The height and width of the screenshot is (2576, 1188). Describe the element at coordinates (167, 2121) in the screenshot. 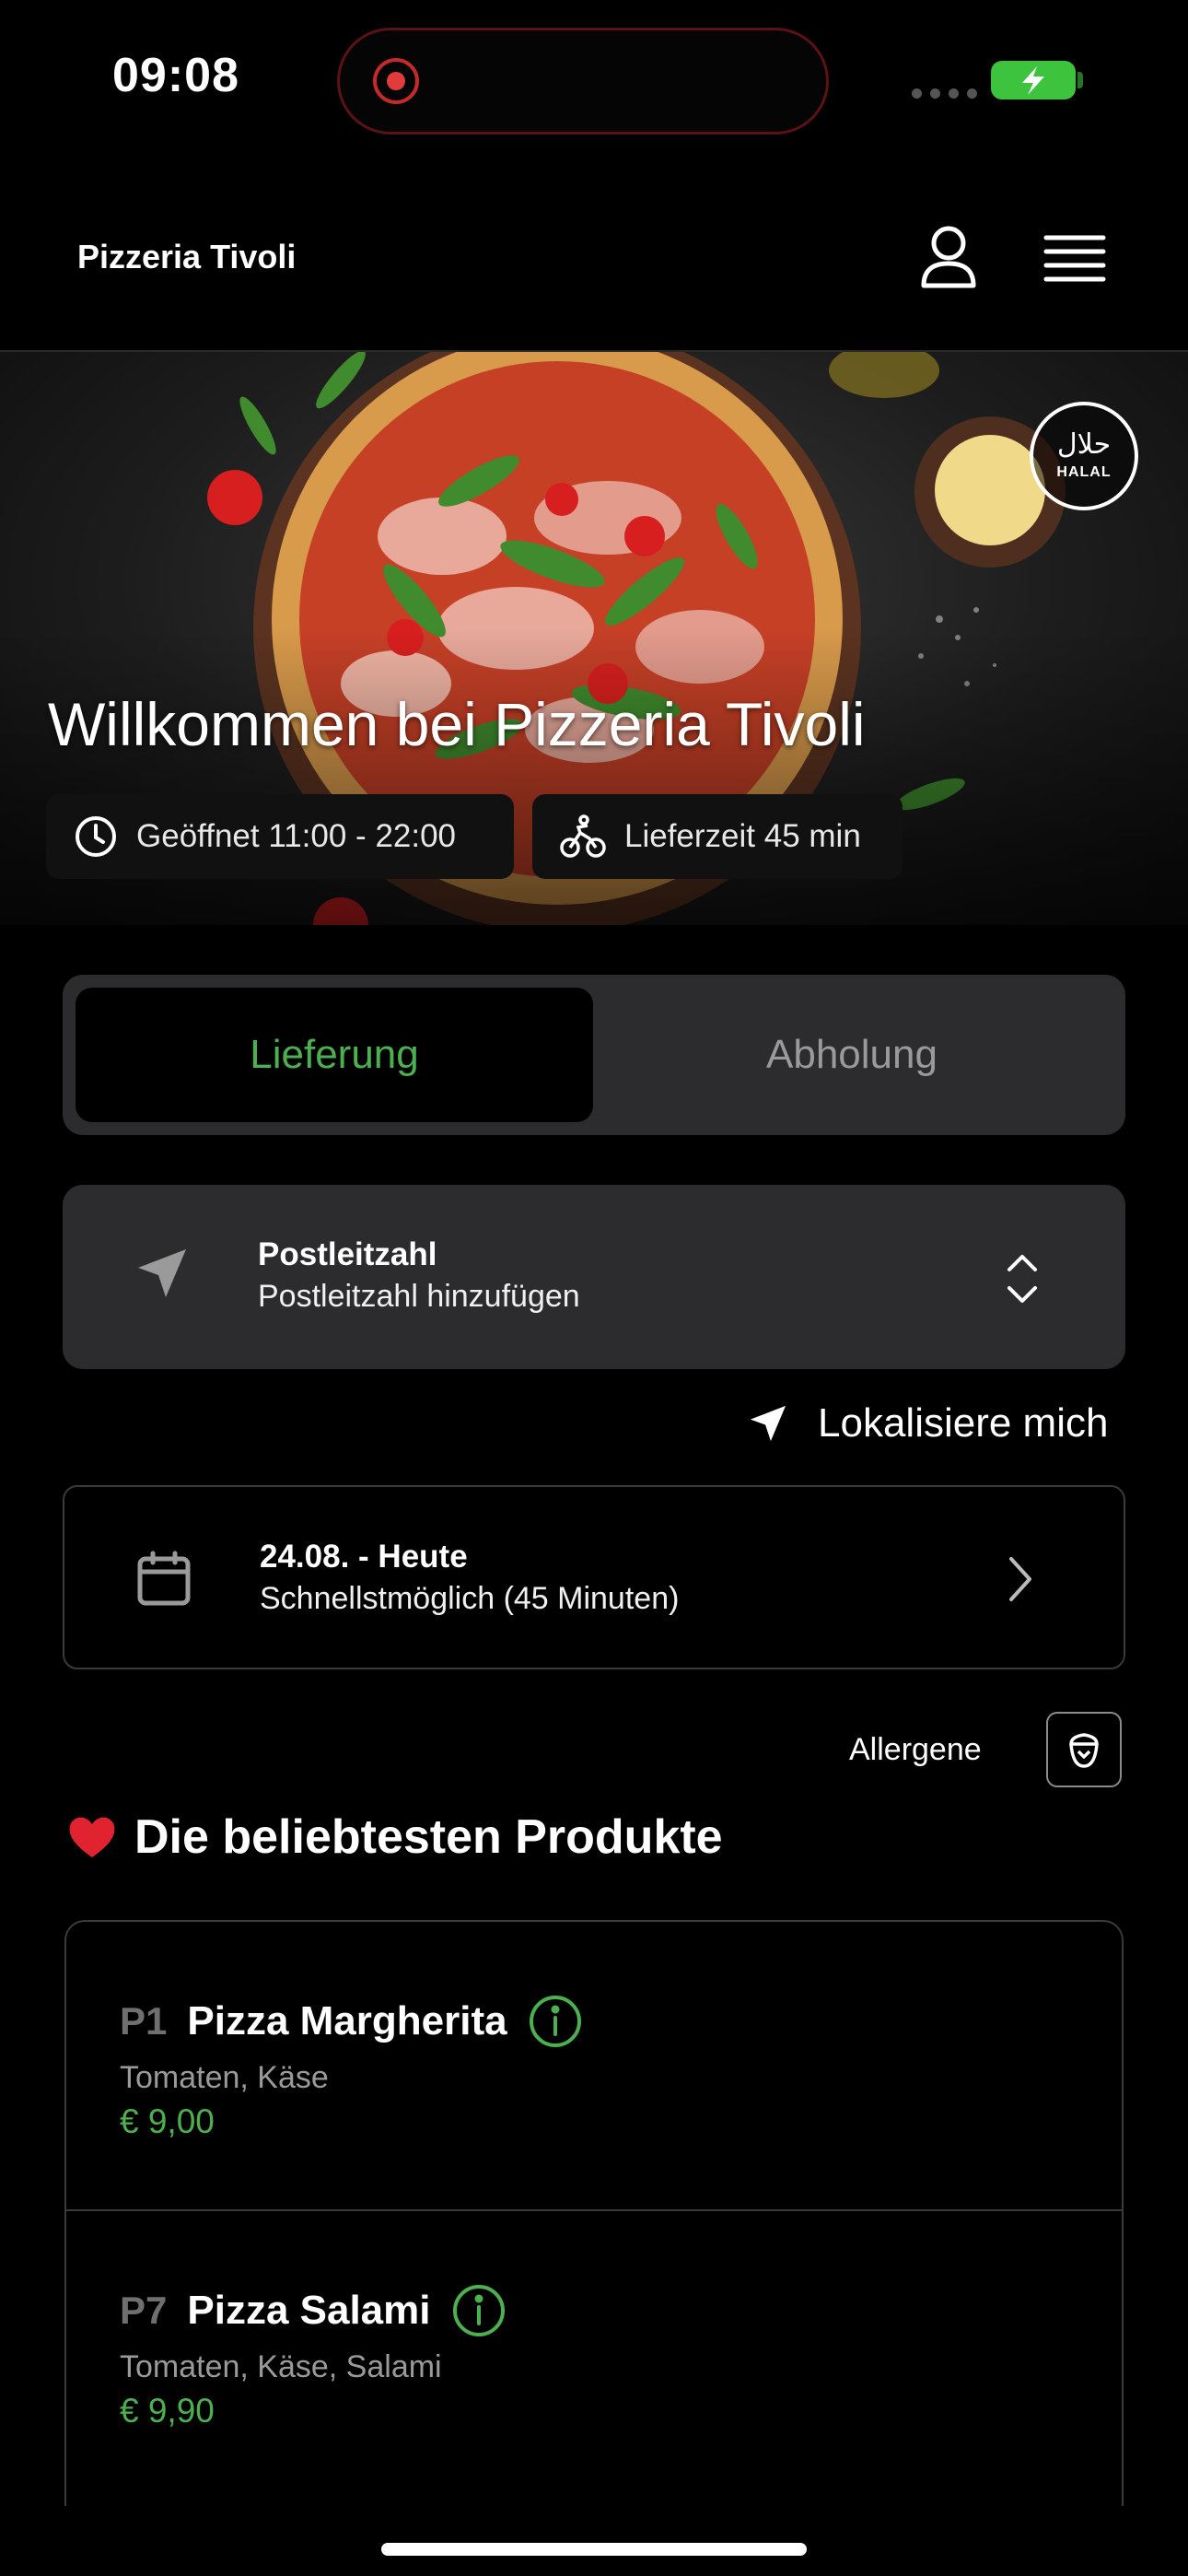

I see `product-price: € 9,00` at that location.